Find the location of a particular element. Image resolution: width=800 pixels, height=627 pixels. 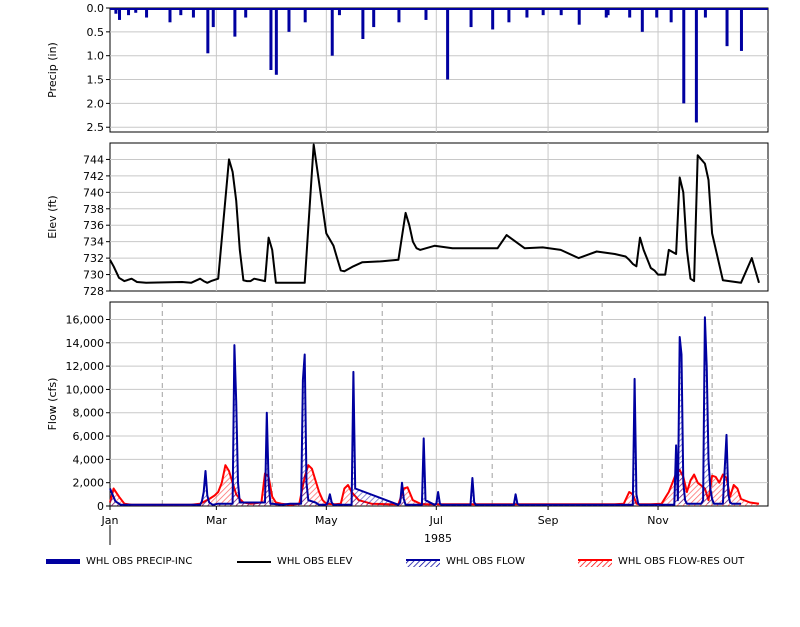

flow-x-ticks: Jan Mar May Jul Sep Nov is located at coordinates (385, 516).